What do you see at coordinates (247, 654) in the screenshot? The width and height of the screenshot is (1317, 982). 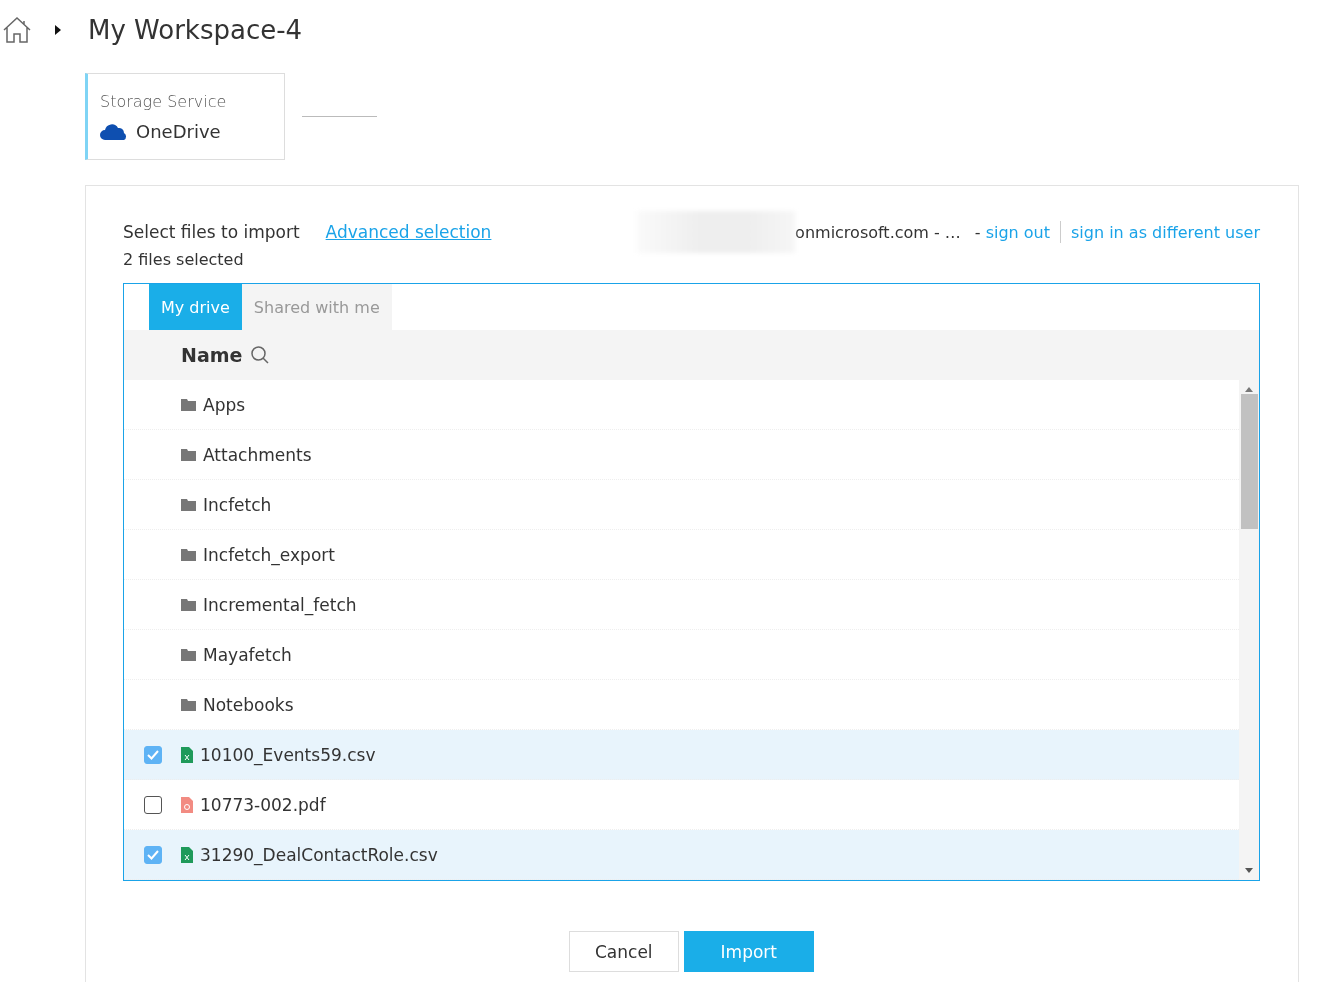 I see `file-name: Mayafetch` at bounding box center [247, 654].